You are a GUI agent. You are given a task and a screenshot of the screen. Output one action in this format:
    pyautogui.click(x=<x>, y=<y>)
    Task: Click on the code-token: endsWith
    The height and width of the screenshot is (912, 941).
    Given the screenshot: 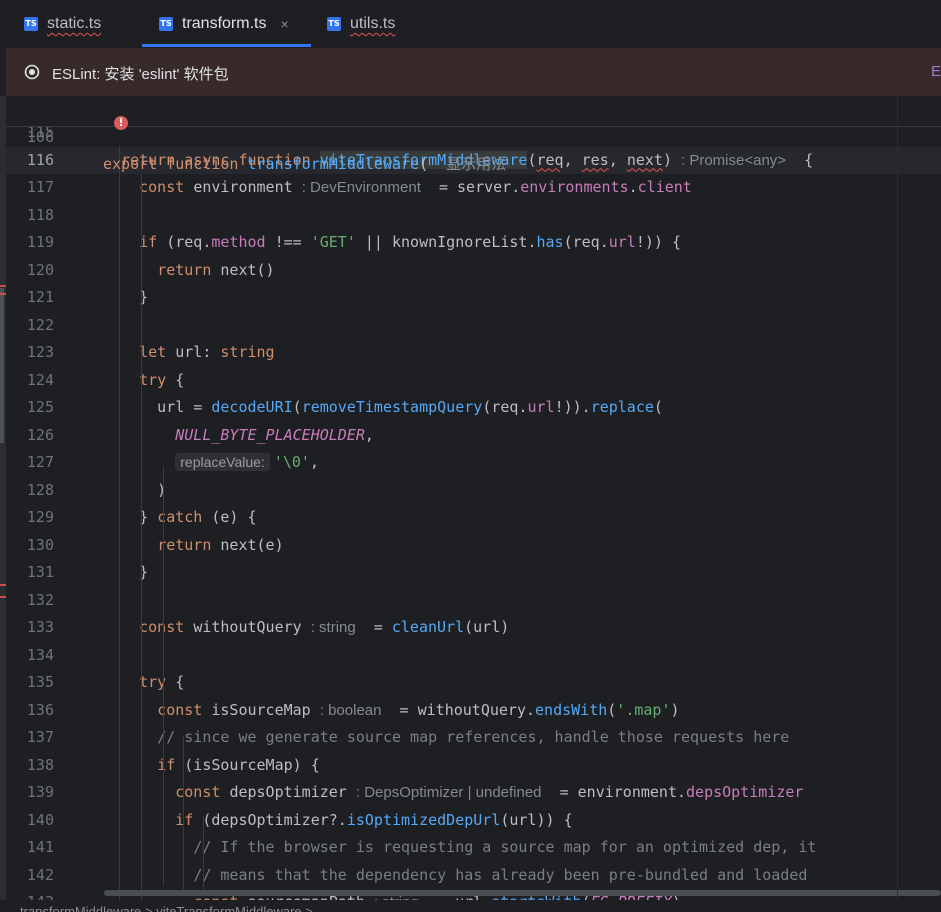 What is the action you would take?
    pyautogui.click(x=571, y=709)
    